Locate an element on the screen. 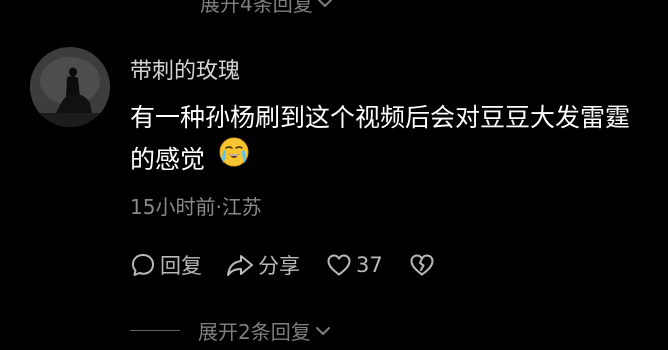 Image resolution: width=668 pixels, height=350 pixels. comment-actions: 回复 分享 37 is located at coordinates (282, 265).